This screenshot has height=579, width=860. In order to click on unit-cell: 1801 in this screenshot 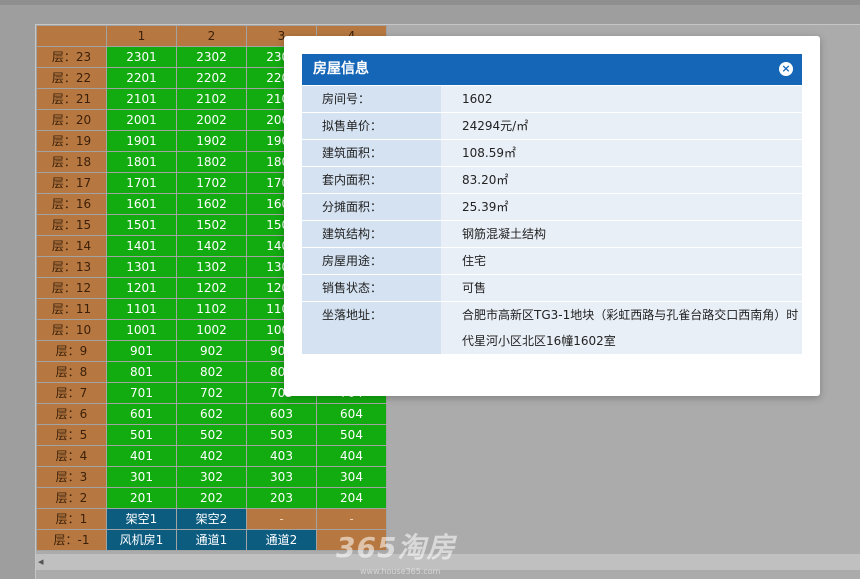, I will do `click(141, 162)`.